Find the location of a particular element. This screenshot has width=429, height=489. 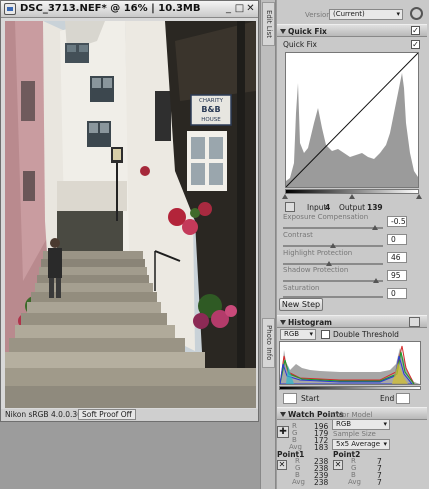

tone-curve-histogram is located at coordinates (352, 120).